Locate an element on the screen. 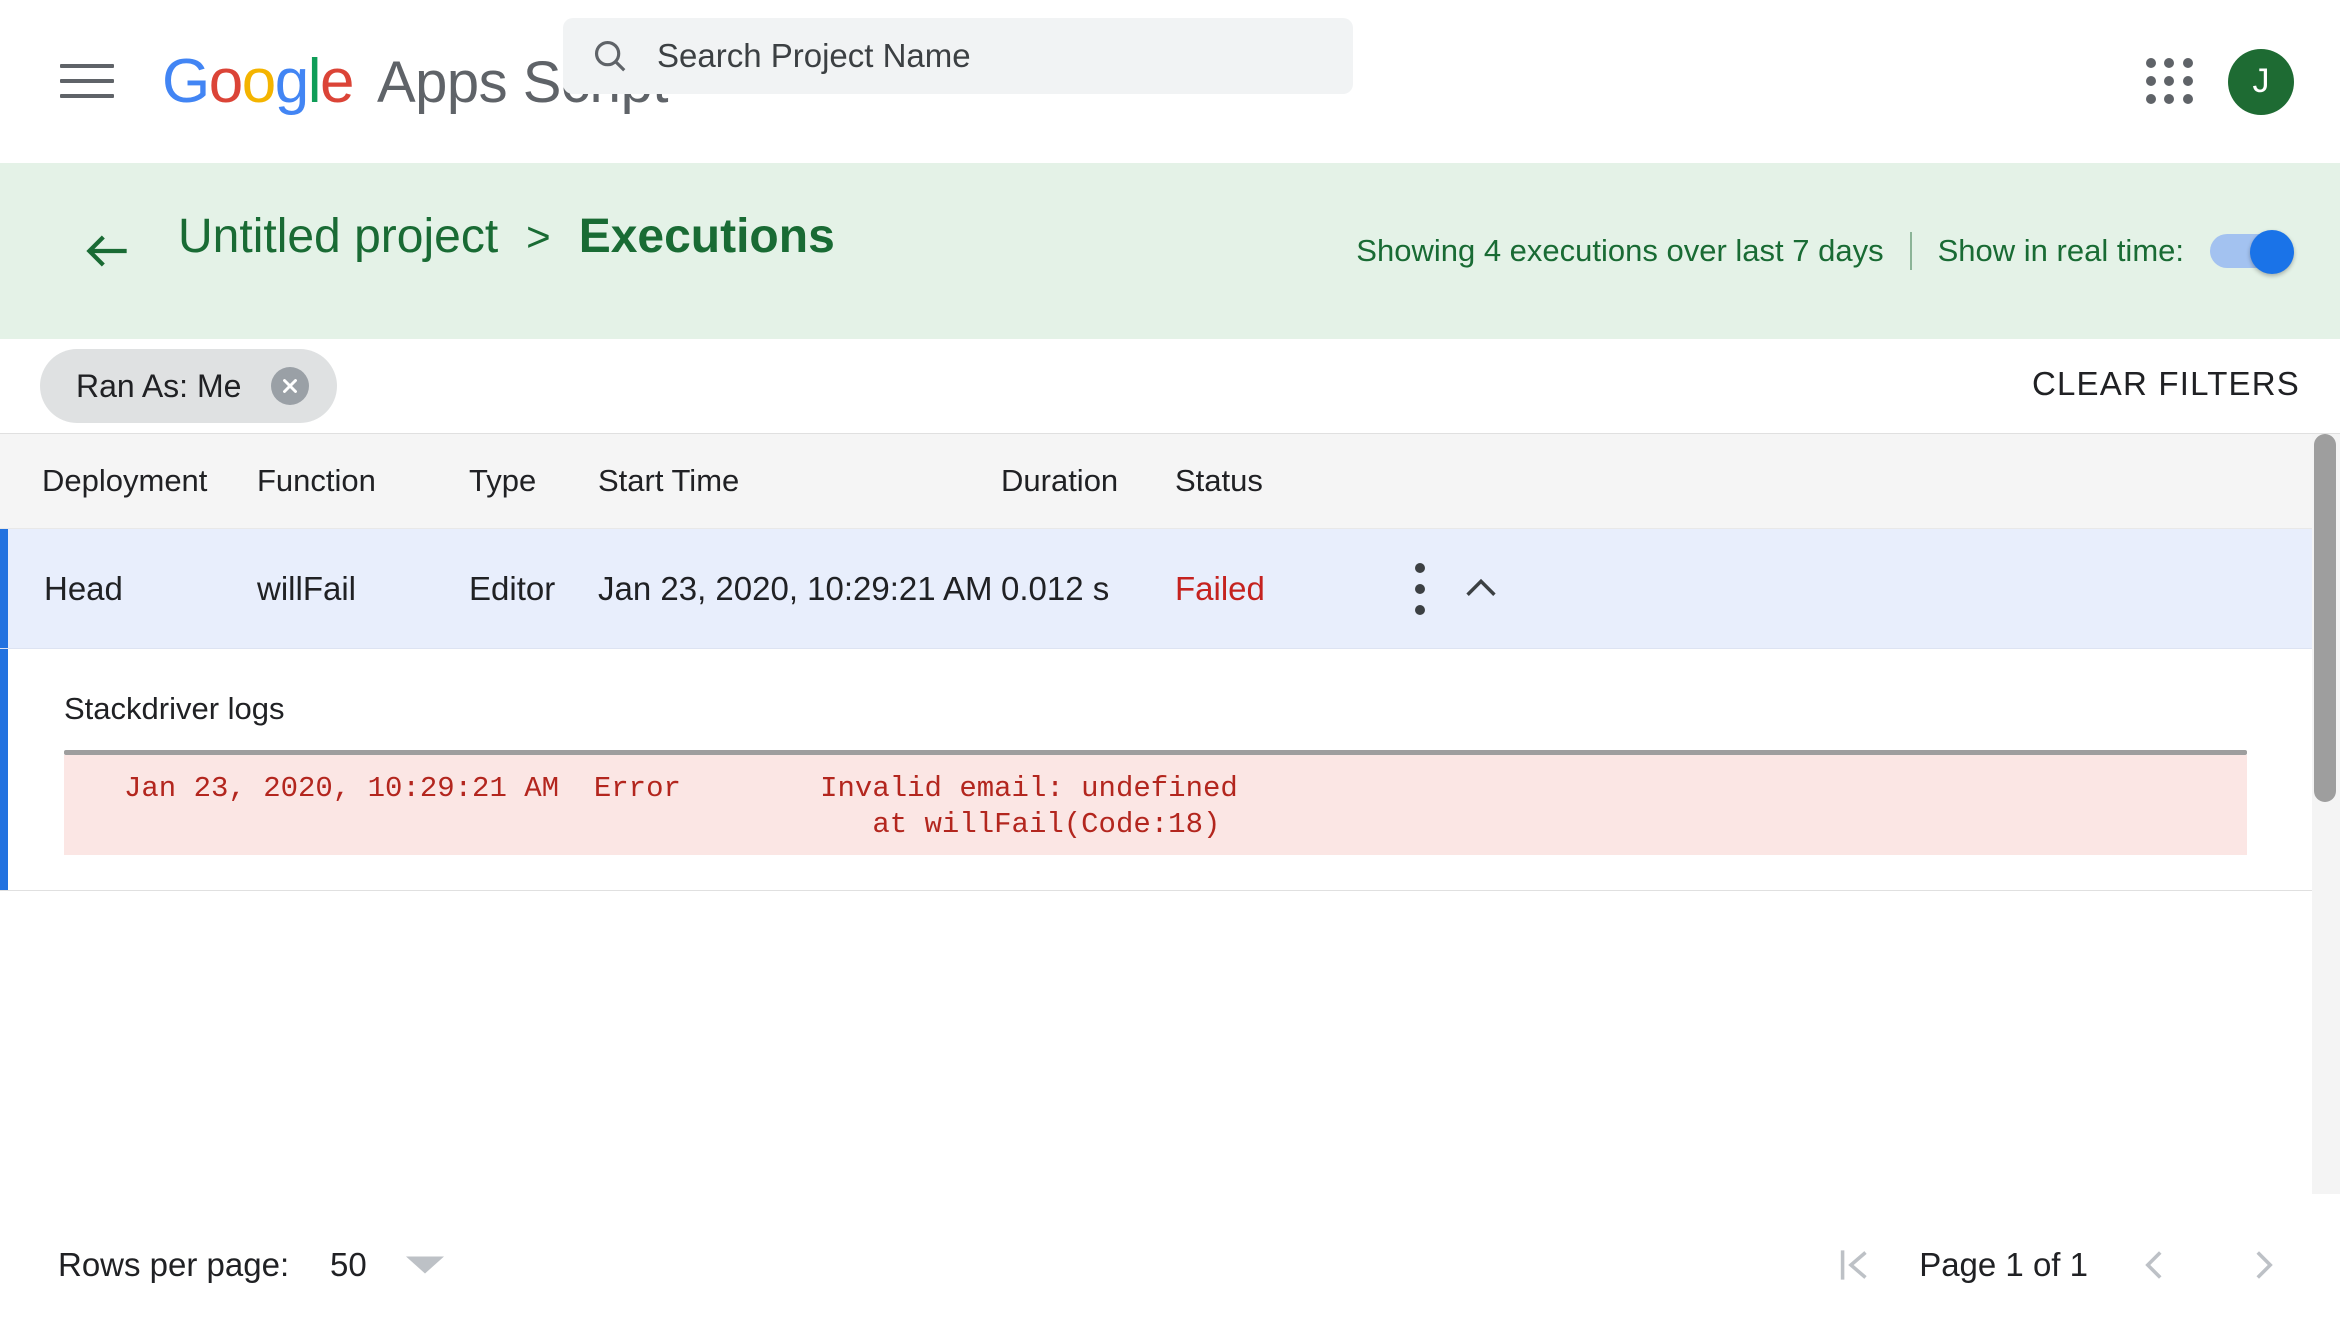 This screenshot has width=2340, height=1334. back-arrow-icon is located at coordinates (108, 251).